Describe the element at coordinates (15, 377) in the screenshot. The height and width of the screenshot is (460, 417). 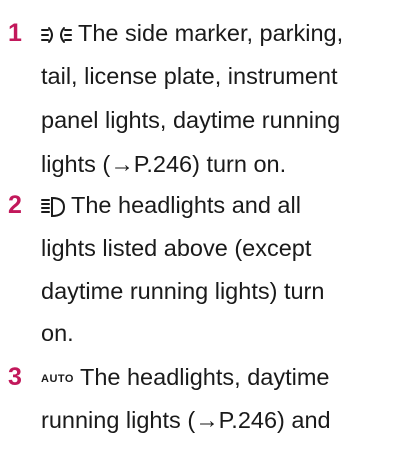
I see `item-number: 3` at that location.